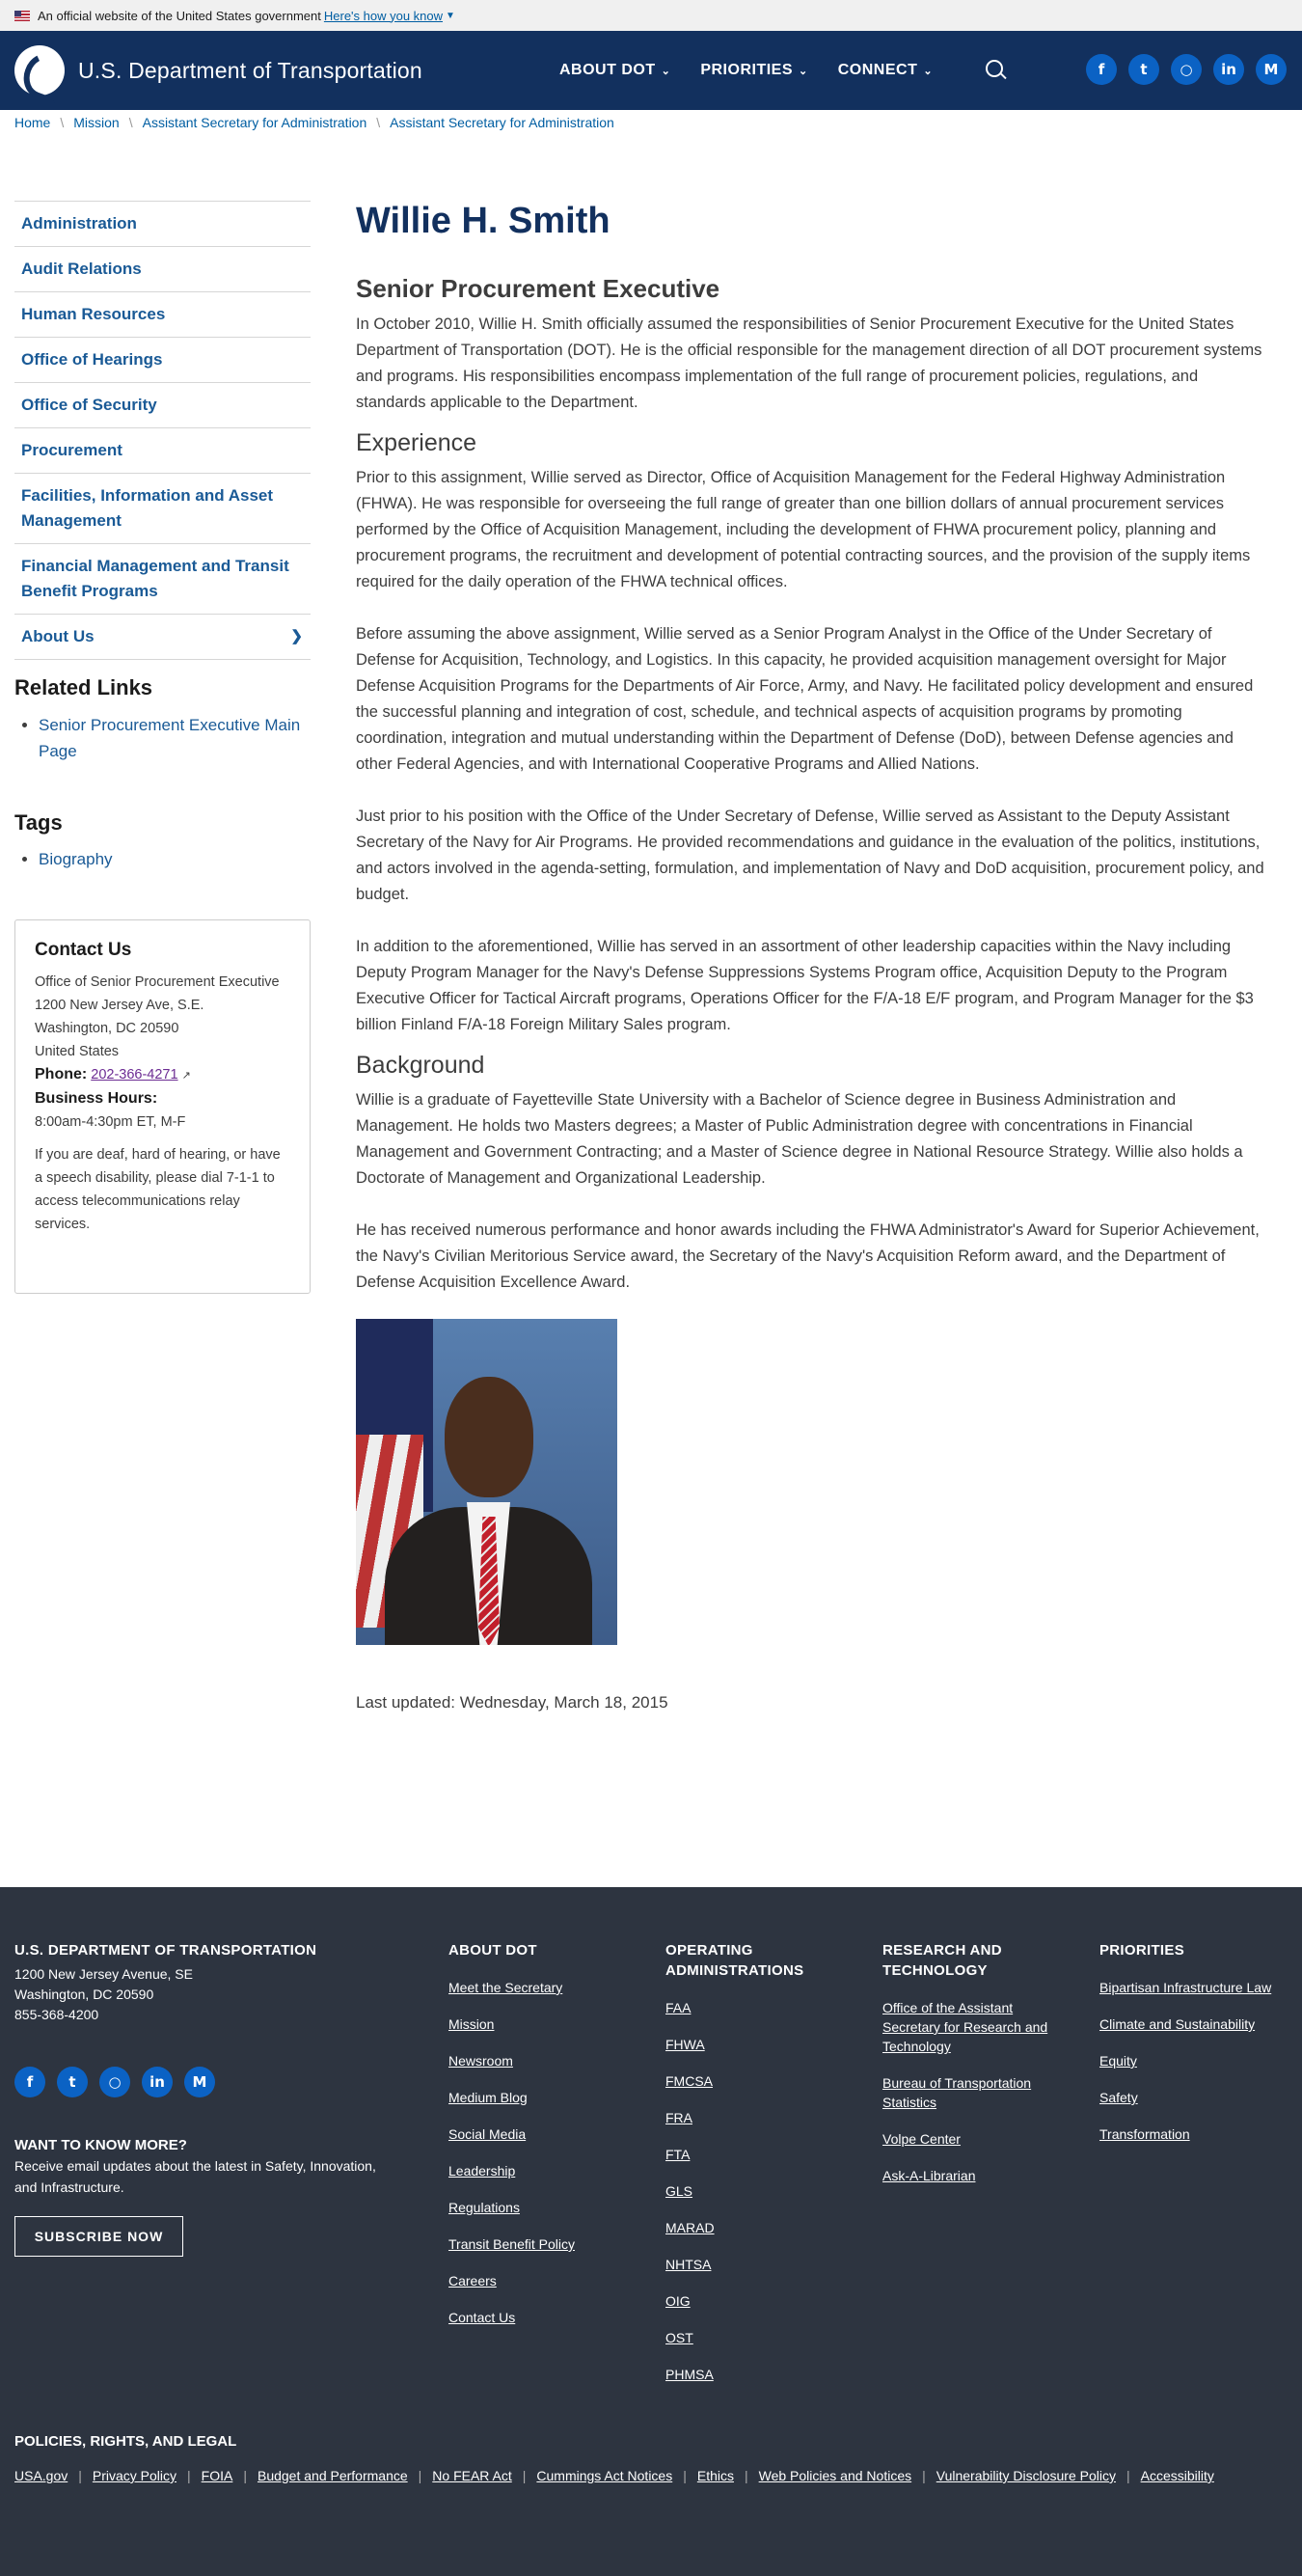 The height and width of the screenshot is (2576, 1302). I want to click on footer-link: Contact Us, so click(544, 2318).